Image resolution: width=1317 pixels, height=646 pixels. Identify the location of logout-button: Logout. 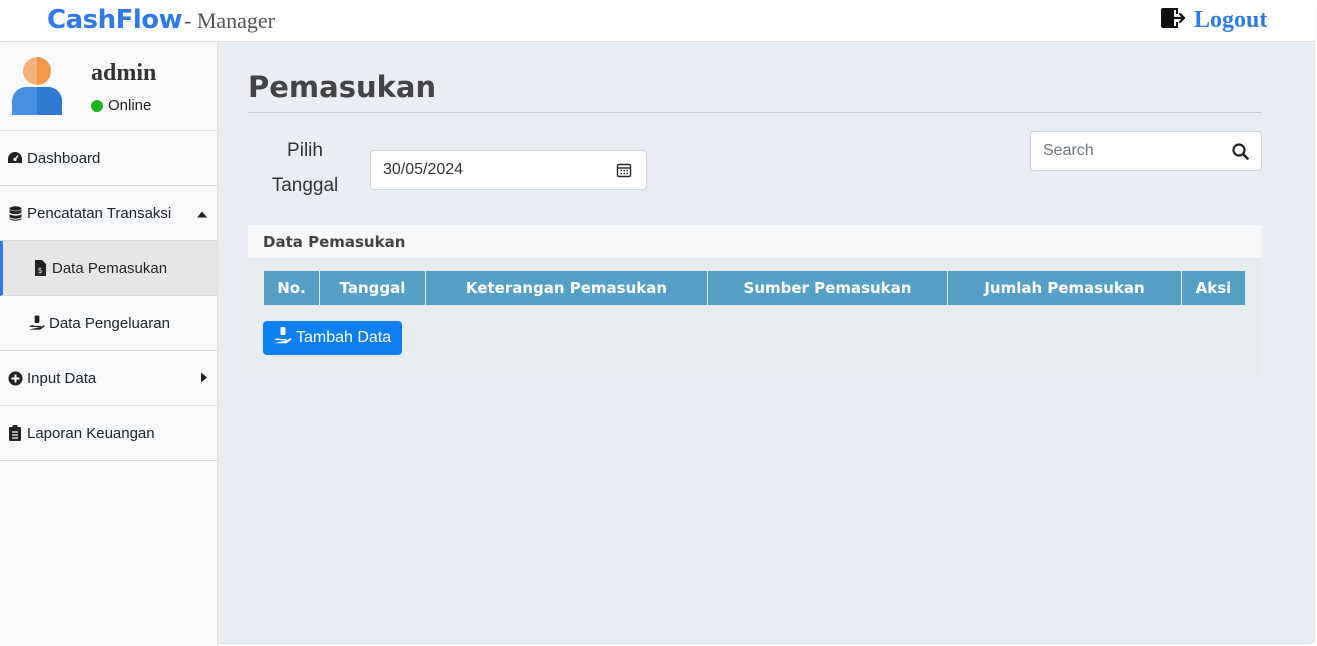
(1213, 20).